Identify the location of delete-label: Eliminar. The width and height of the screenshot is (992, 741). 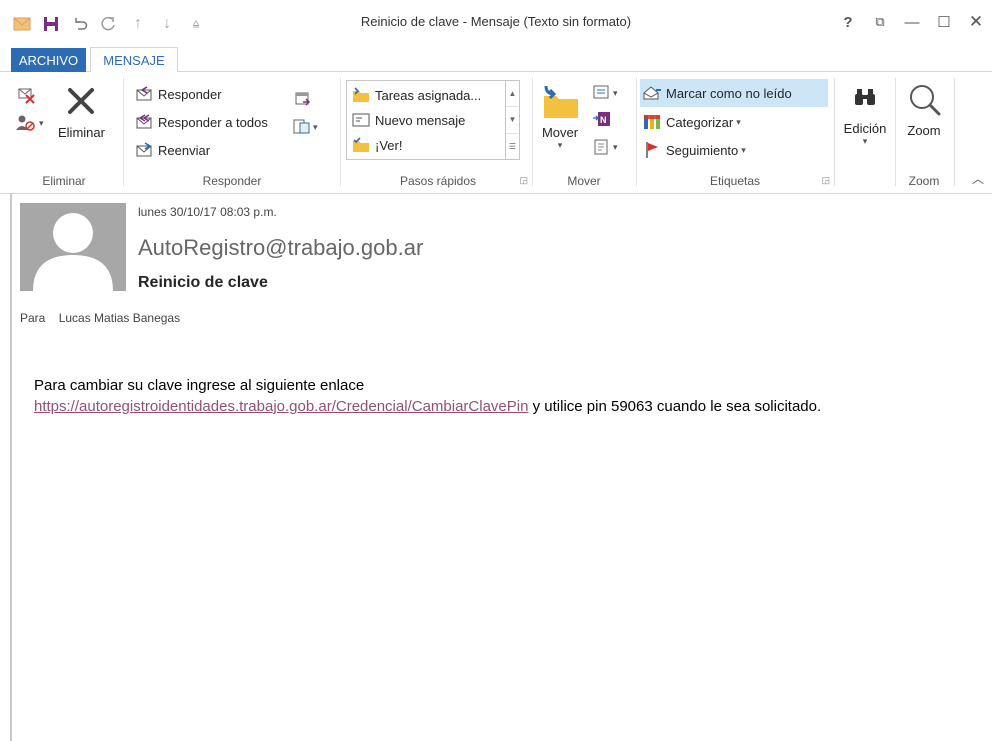
(81, 132).